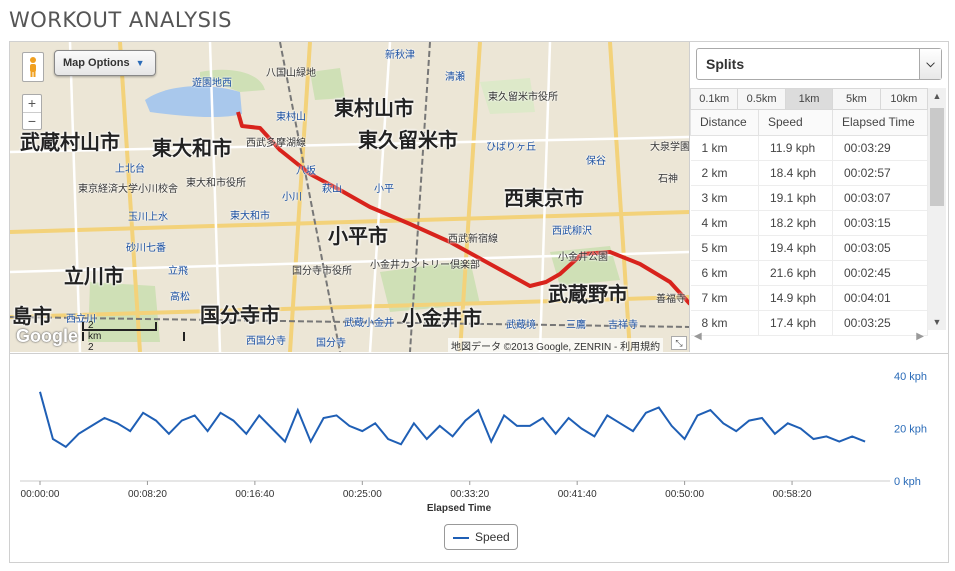 This screenshot has height=571, width=955. I want to click on map-label: 島市, so click(32, 316).